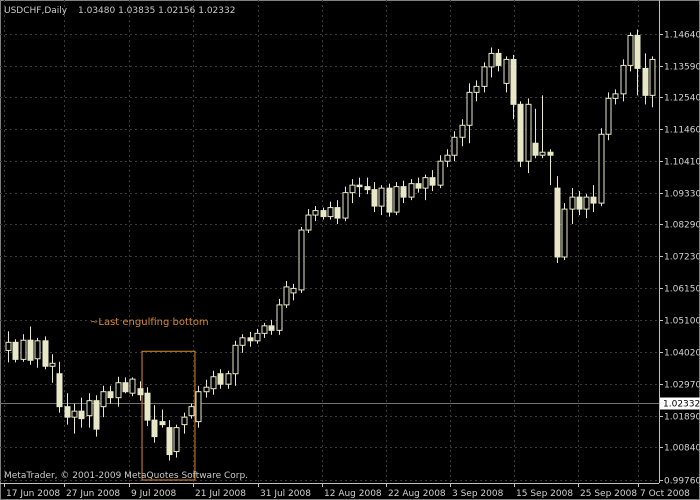 The image size is (700, 500). Describe the element at coordinates (544, 494) in the screenshot. I see `x-tick-label: 15 Sep 2008` at that location.